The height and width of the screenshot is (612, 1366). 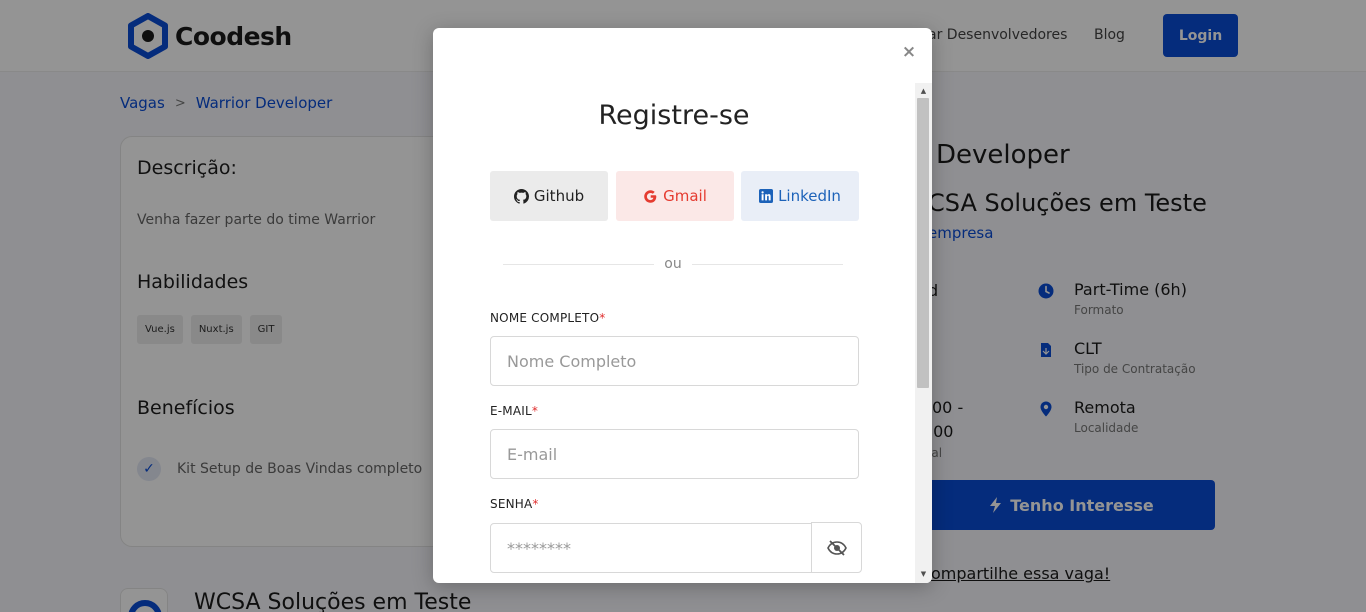 I want to click on google-icon, so click(x=650, y=196).